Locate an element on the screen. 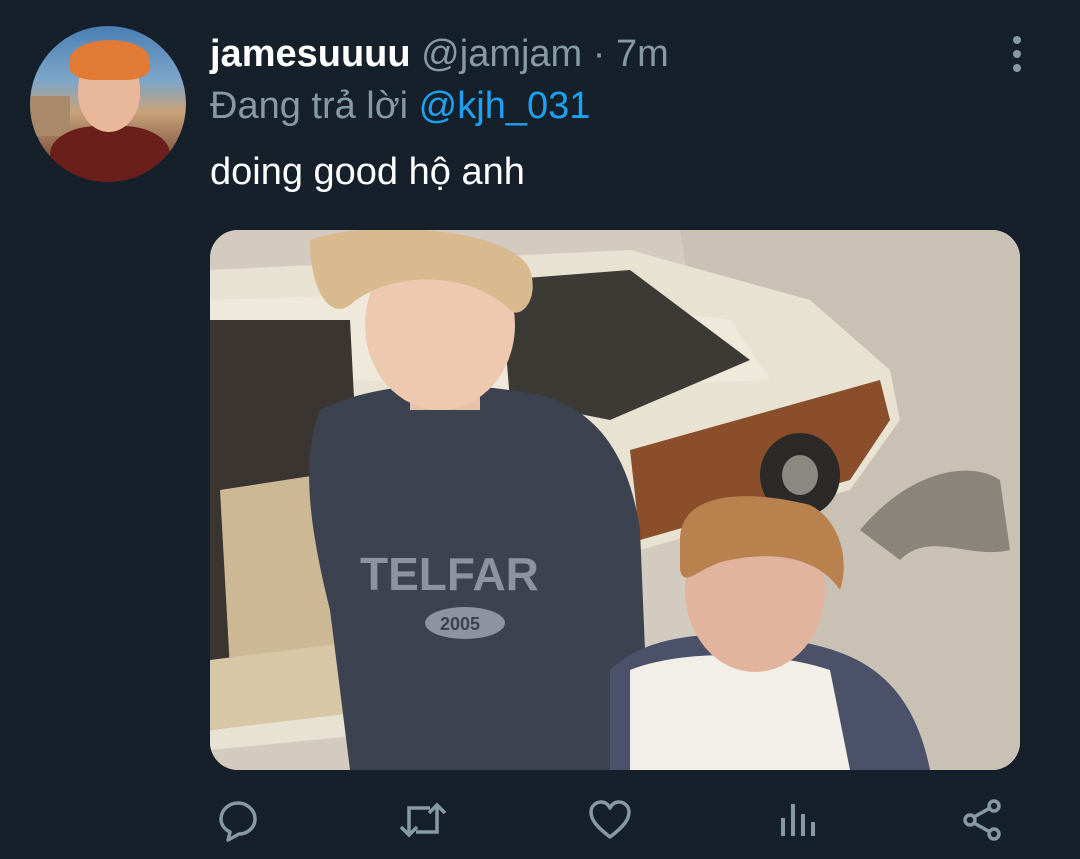 The image size is (1080, 859). avatar-hair is located at coordinates (110, 60).